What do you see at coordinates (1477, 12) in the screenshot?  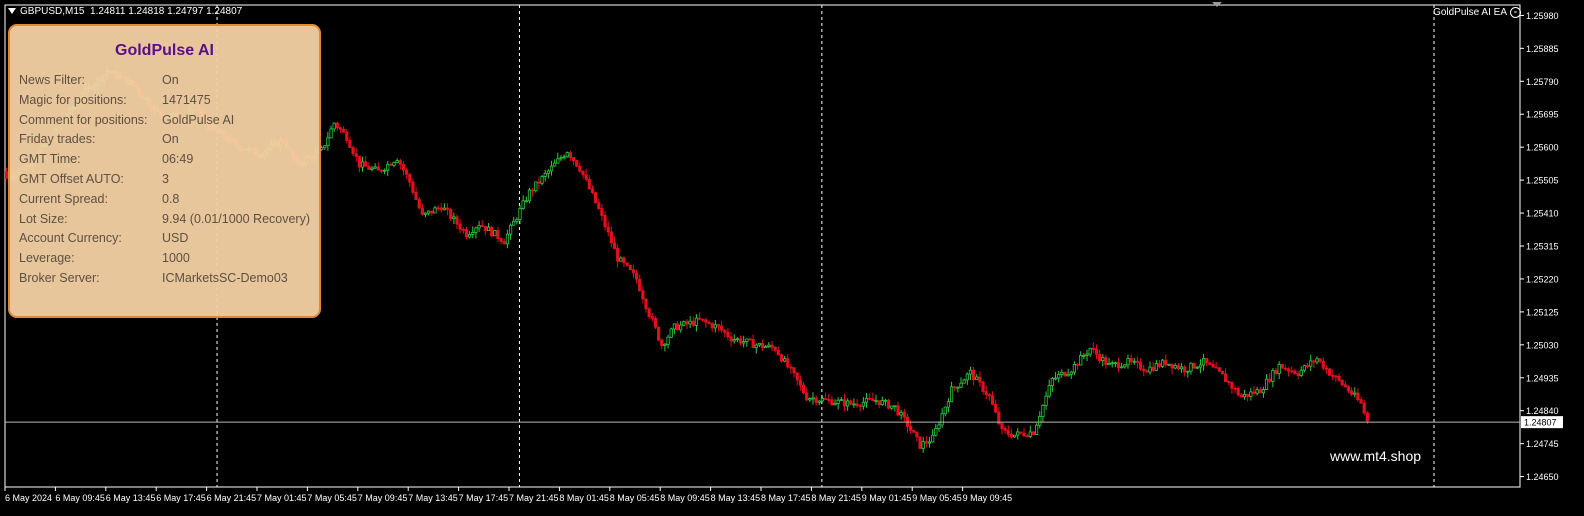 I see `expert-advisor-label: GoldPulse AI EA ∘` at bounding box center [1477, 12].